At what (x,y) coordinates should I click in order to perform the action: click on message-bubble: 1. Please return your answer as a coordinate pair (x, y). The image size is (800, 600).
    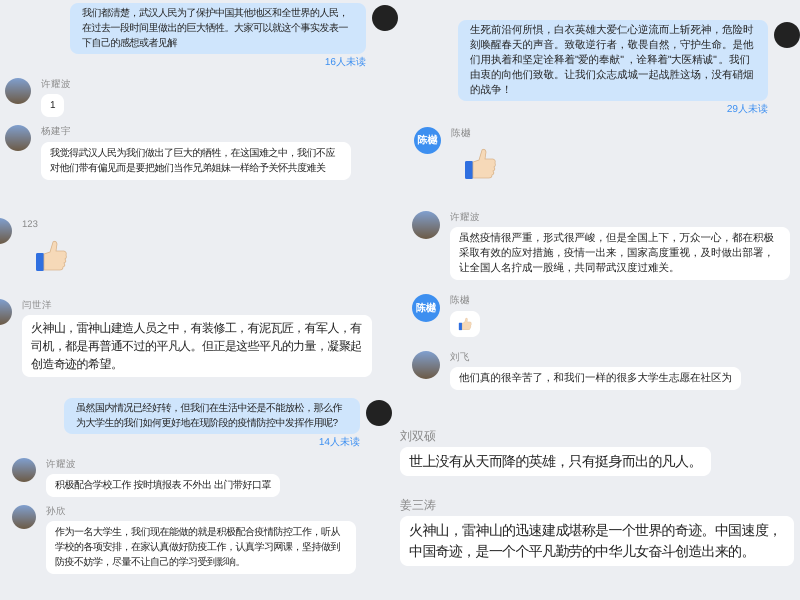
    Looking at the image, I should click on (52, 106).